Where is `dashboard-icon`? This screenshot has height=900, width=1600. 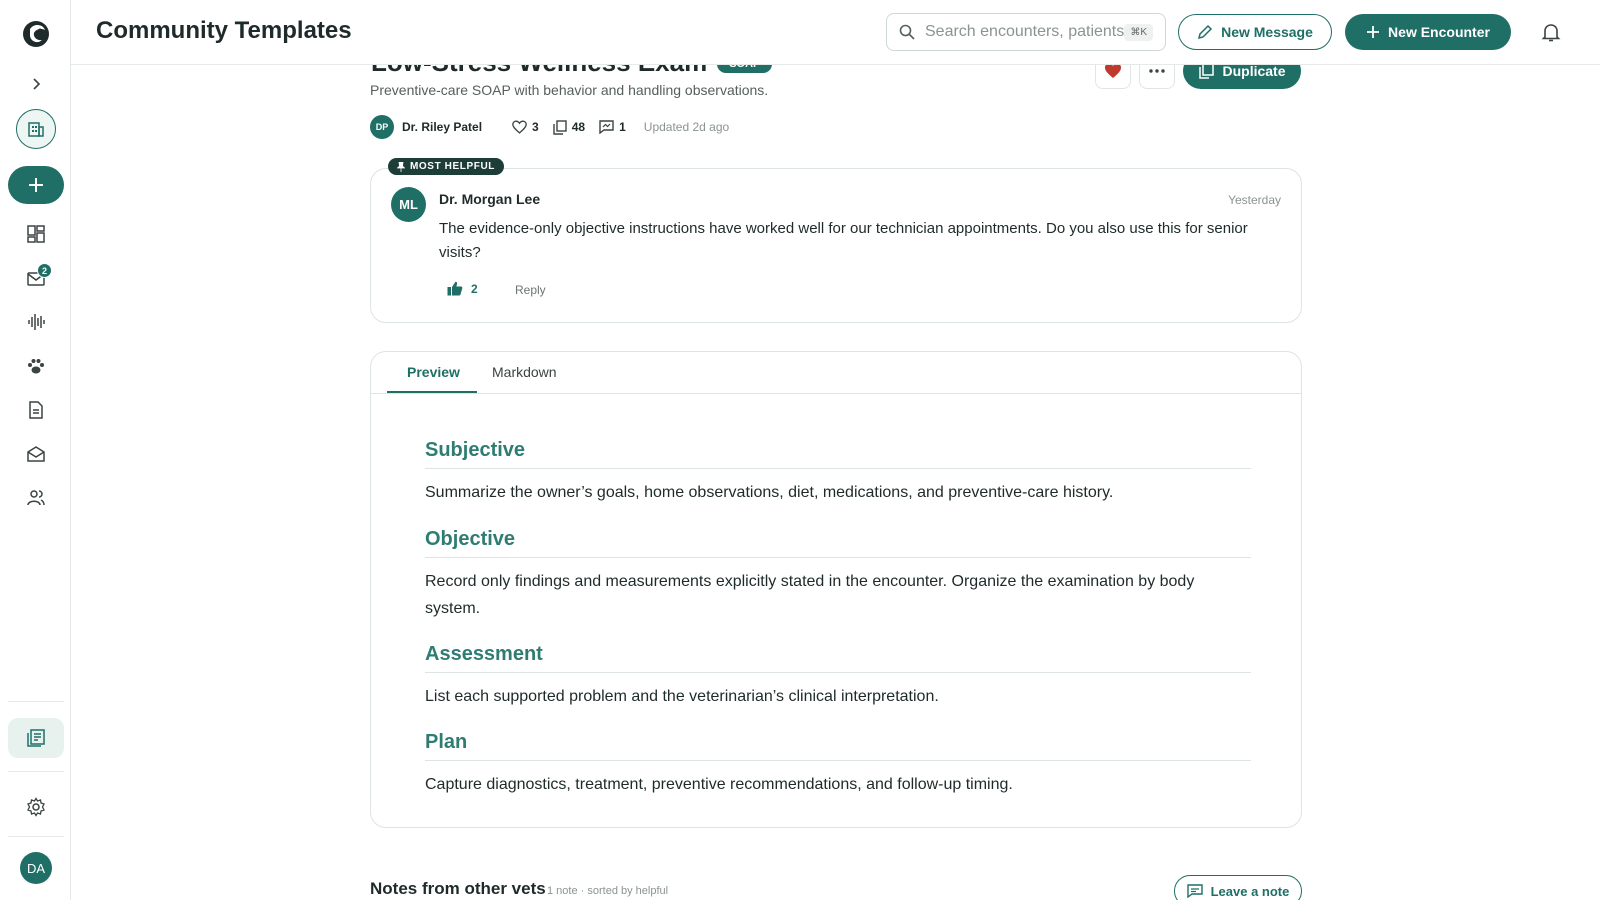 dashboard-icon is located at coordinates (36, 234).